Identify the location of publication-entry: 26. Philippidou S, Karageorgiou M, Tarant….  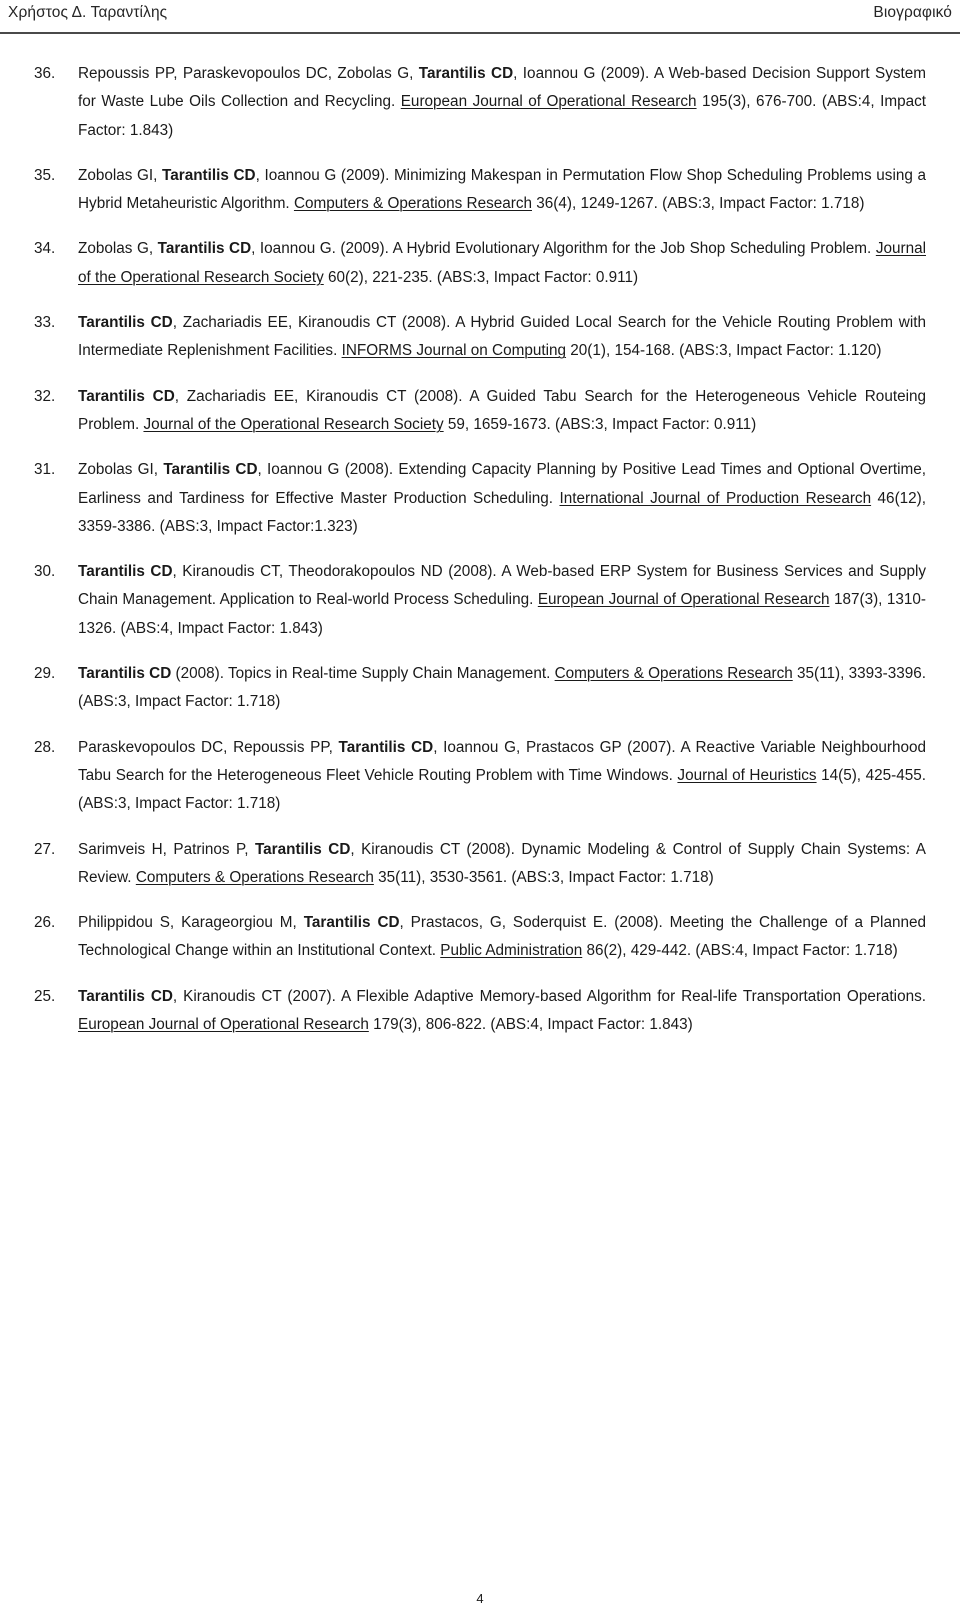
(480, 937).